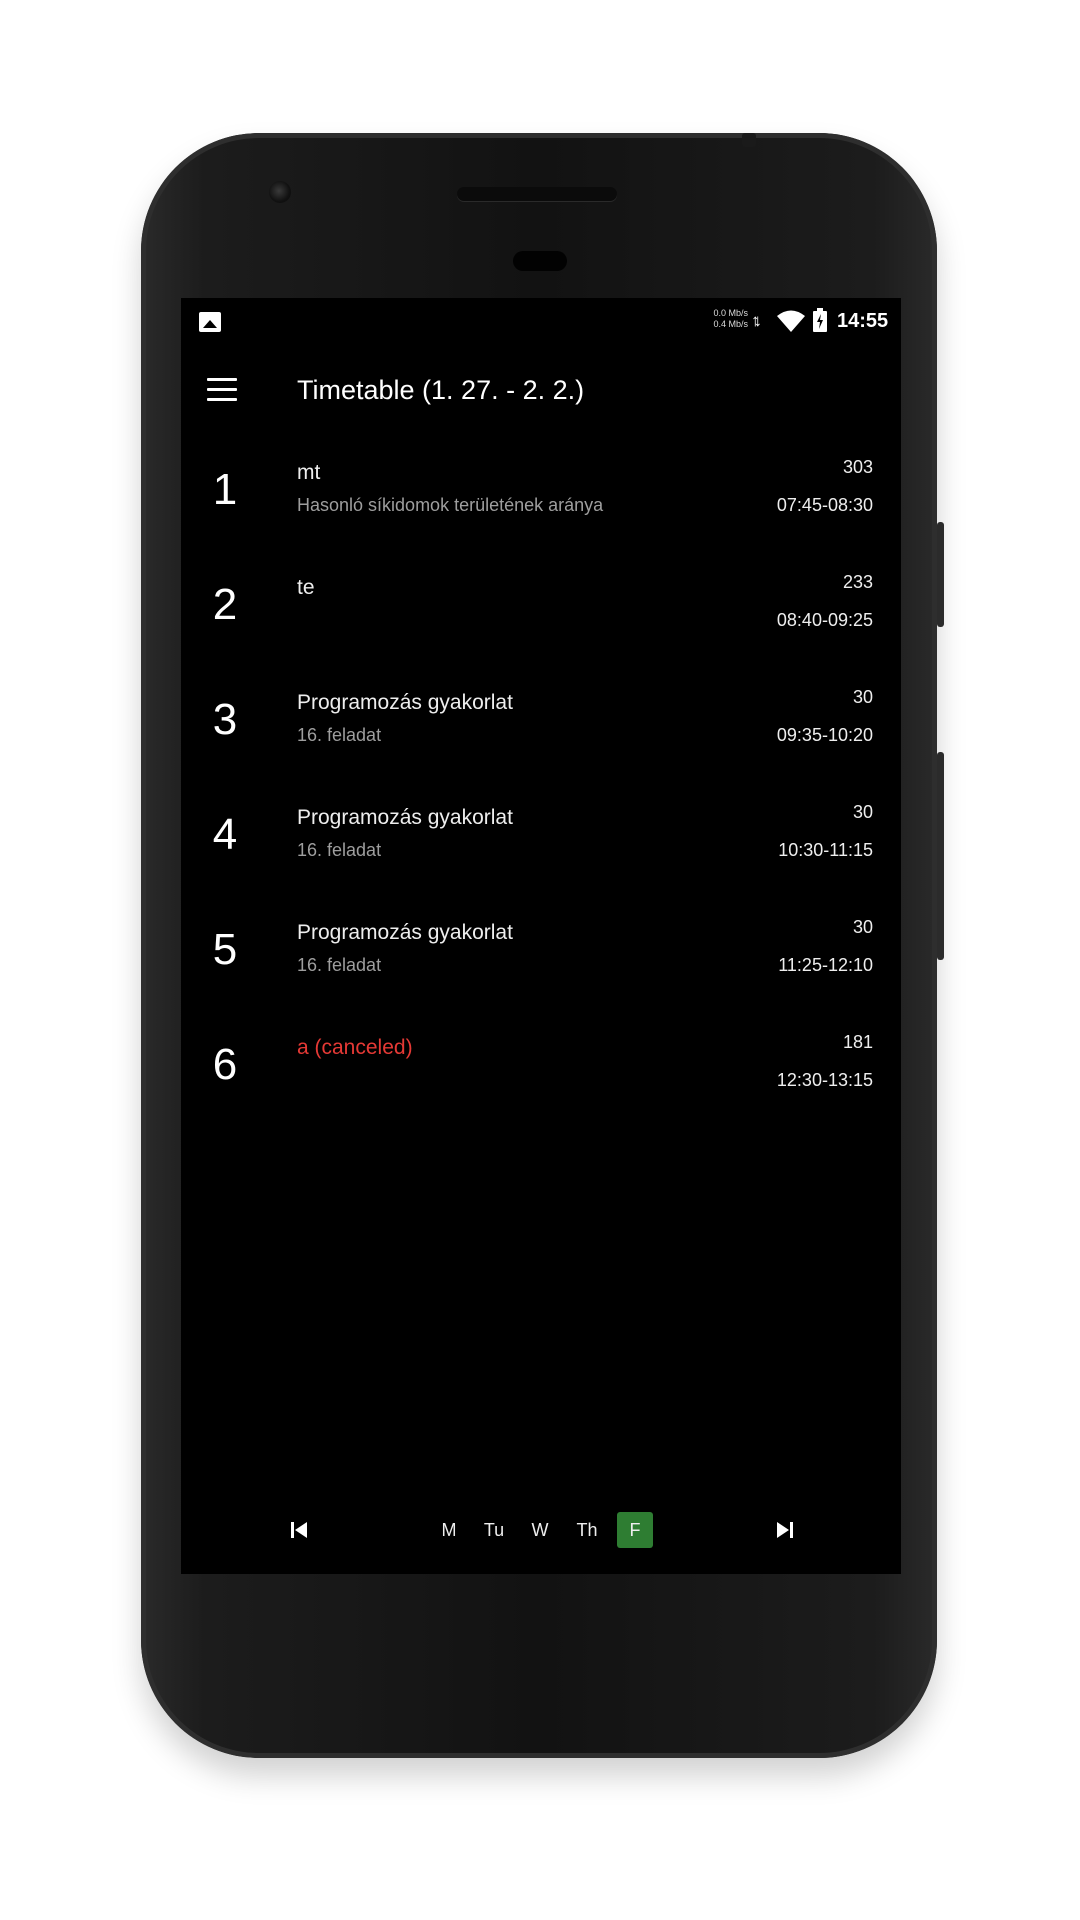  What do you see at coordinates (494, 1530) in the screenshot?
I see `day-tab-tuesday: Tu` at bounding box center [494, 1530].